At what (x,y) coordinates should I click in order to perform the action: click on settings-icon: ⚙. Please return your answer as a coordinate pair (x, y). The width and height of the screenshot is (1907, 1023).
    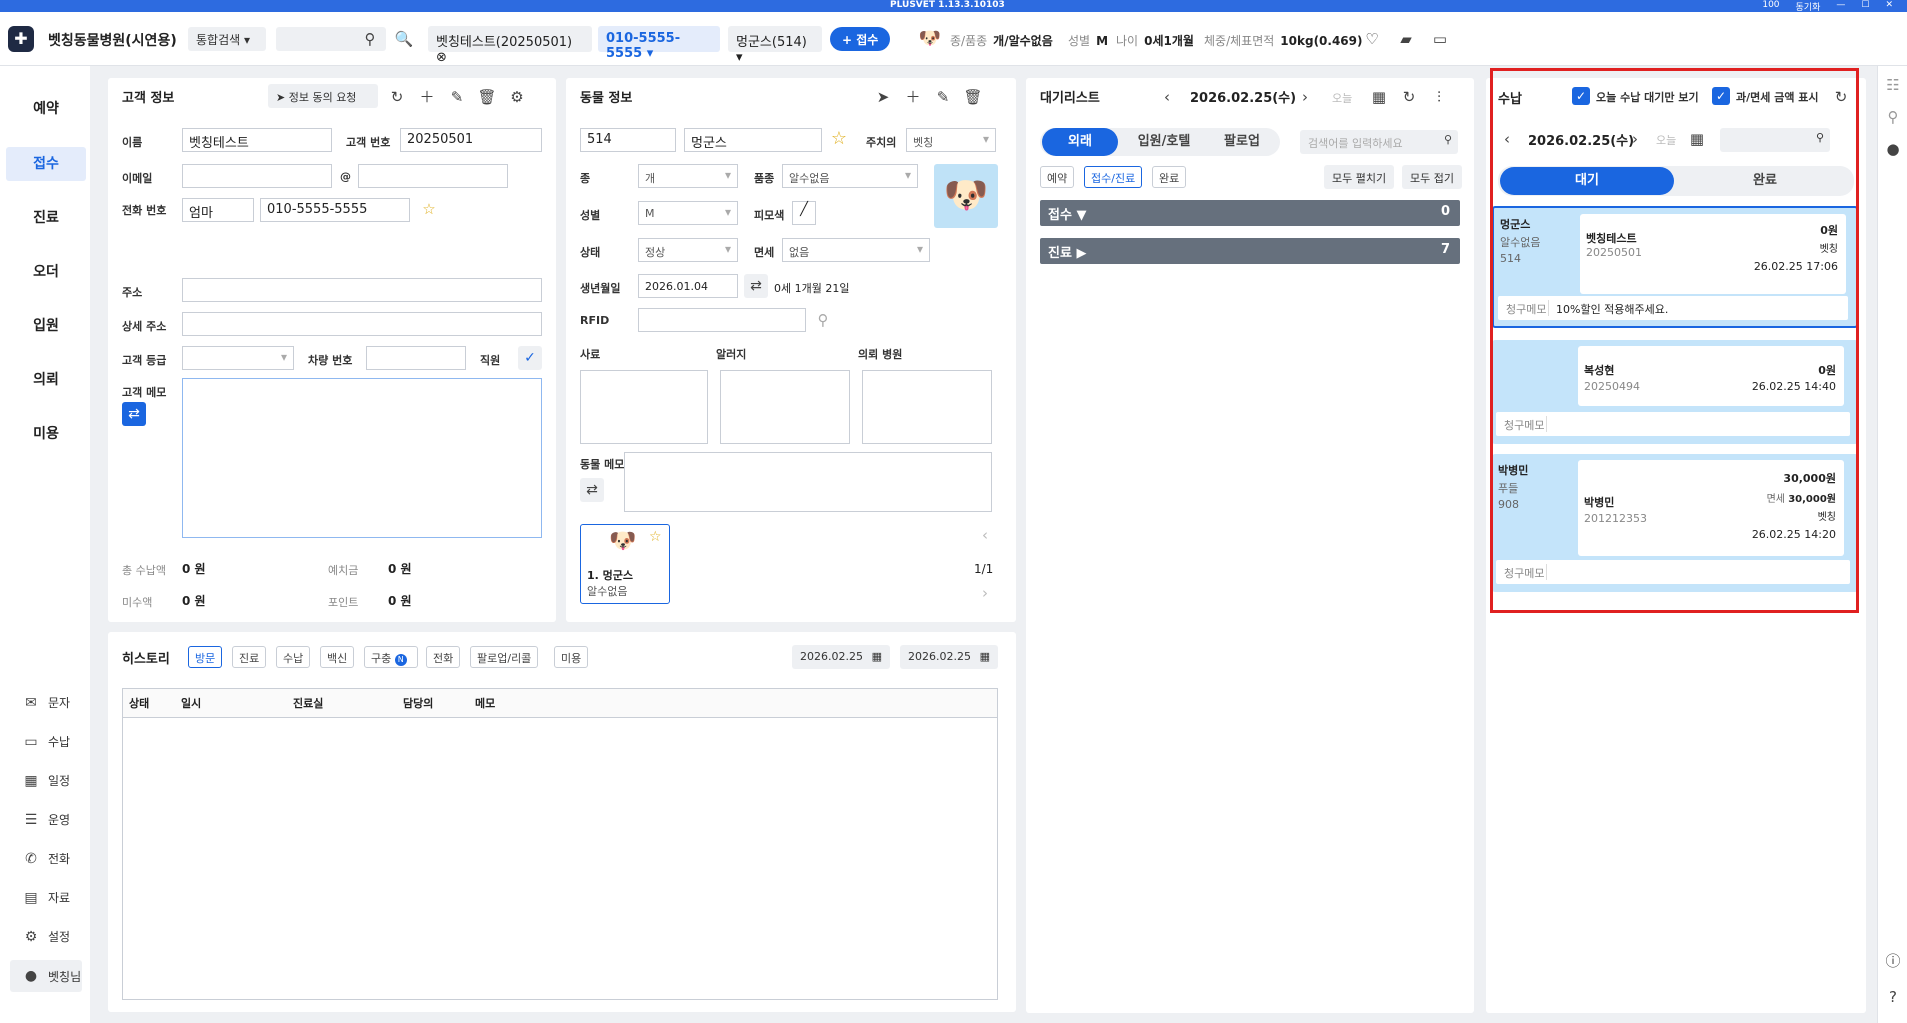
    Looking at the image, I should click on (517, 97).